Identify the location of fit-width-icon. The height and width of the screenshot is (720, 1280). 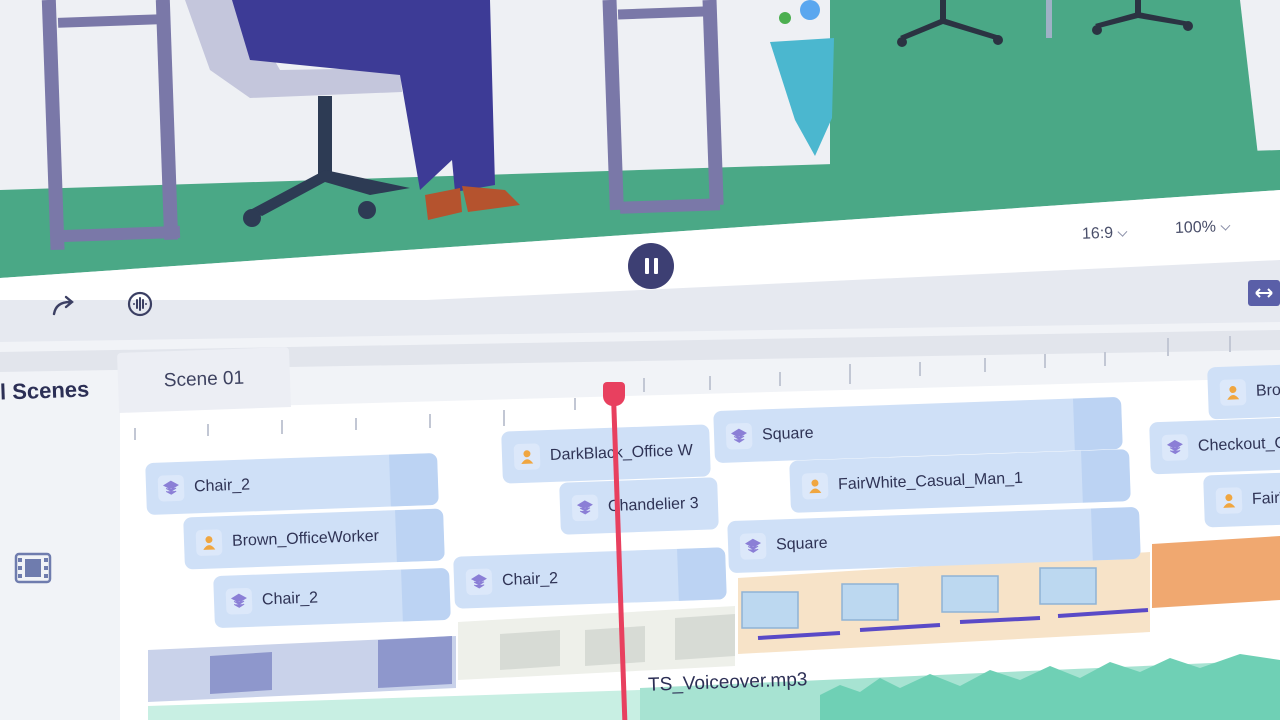
(1264, 293).